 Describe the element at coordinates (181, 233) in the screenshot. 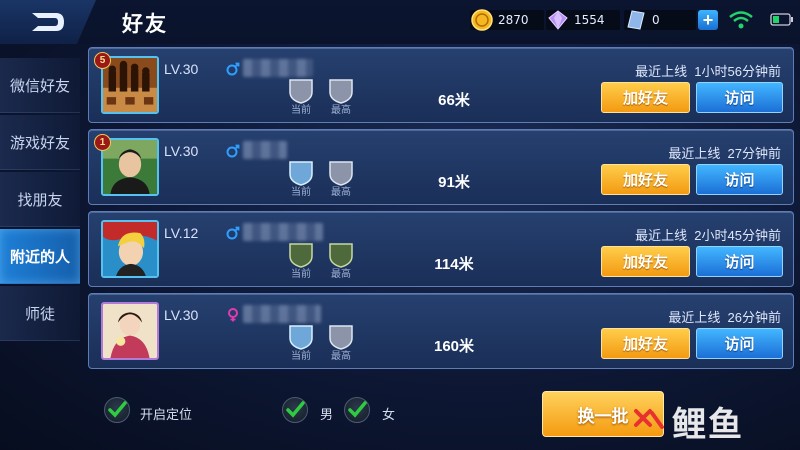

I see `player-level: LV.12` at that location.